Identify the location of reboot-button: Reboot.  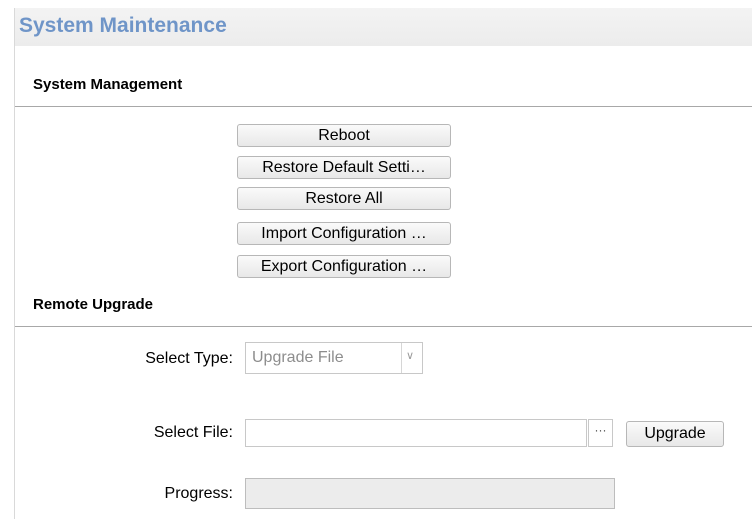
(344, 135).